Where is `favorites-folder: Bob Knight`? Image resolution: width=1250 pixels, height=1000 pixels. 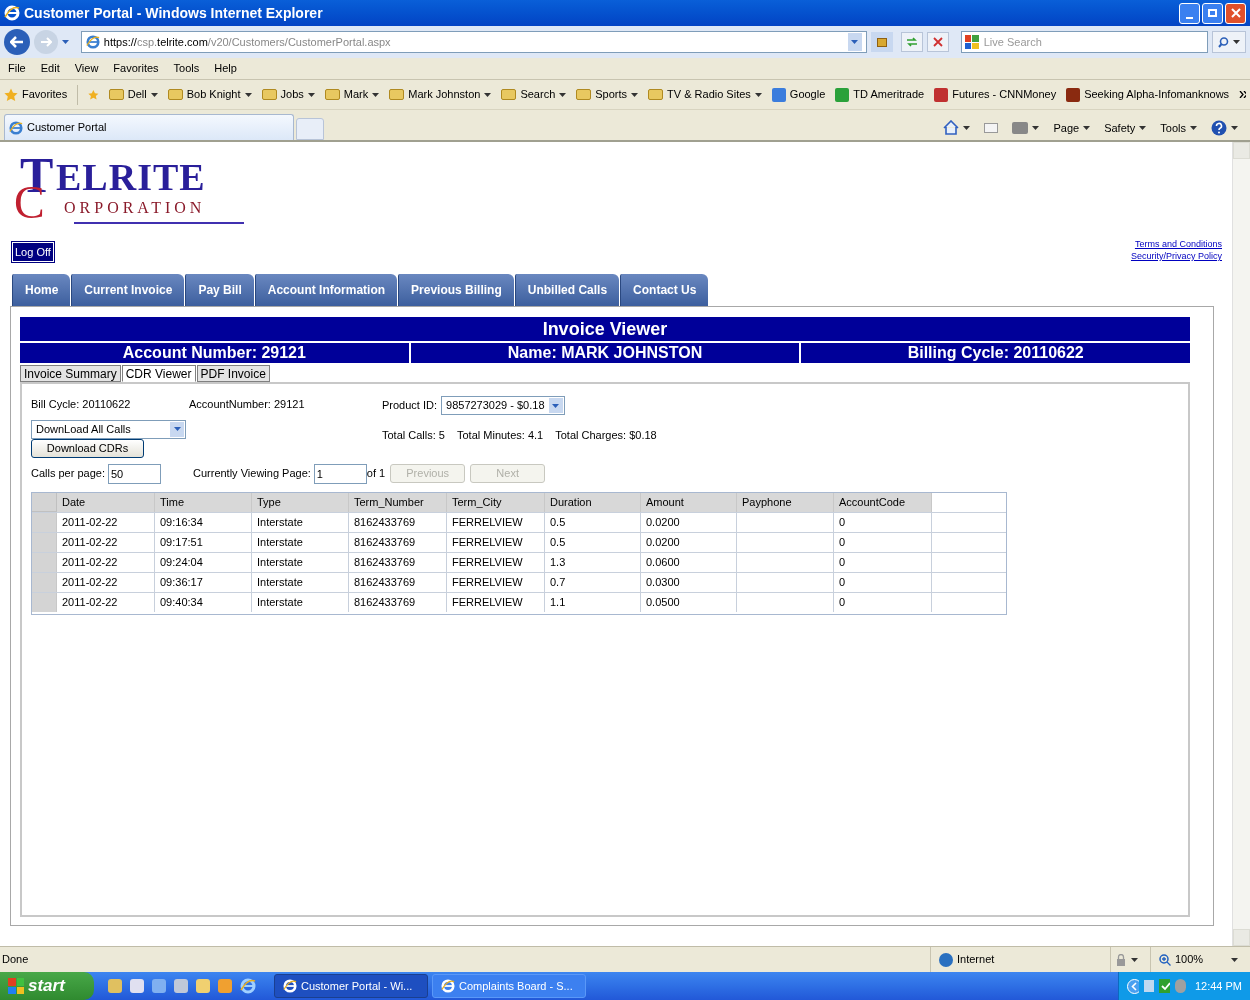 favorites-folder: Bob Knight is located at coordinates (209, 94).